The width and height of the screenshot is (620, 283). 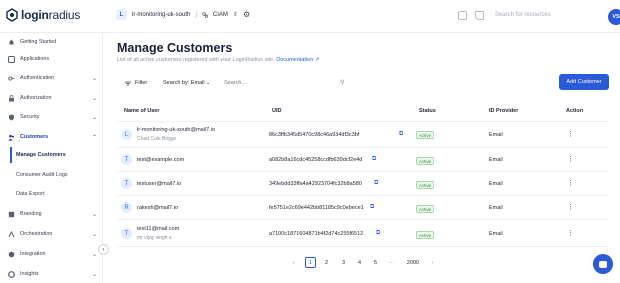 What do you see at coordinates (51, 98) in the screenshot?
I see `sidebar-item-authorization: Authorization ⌄` at bounding box center [51, 98].